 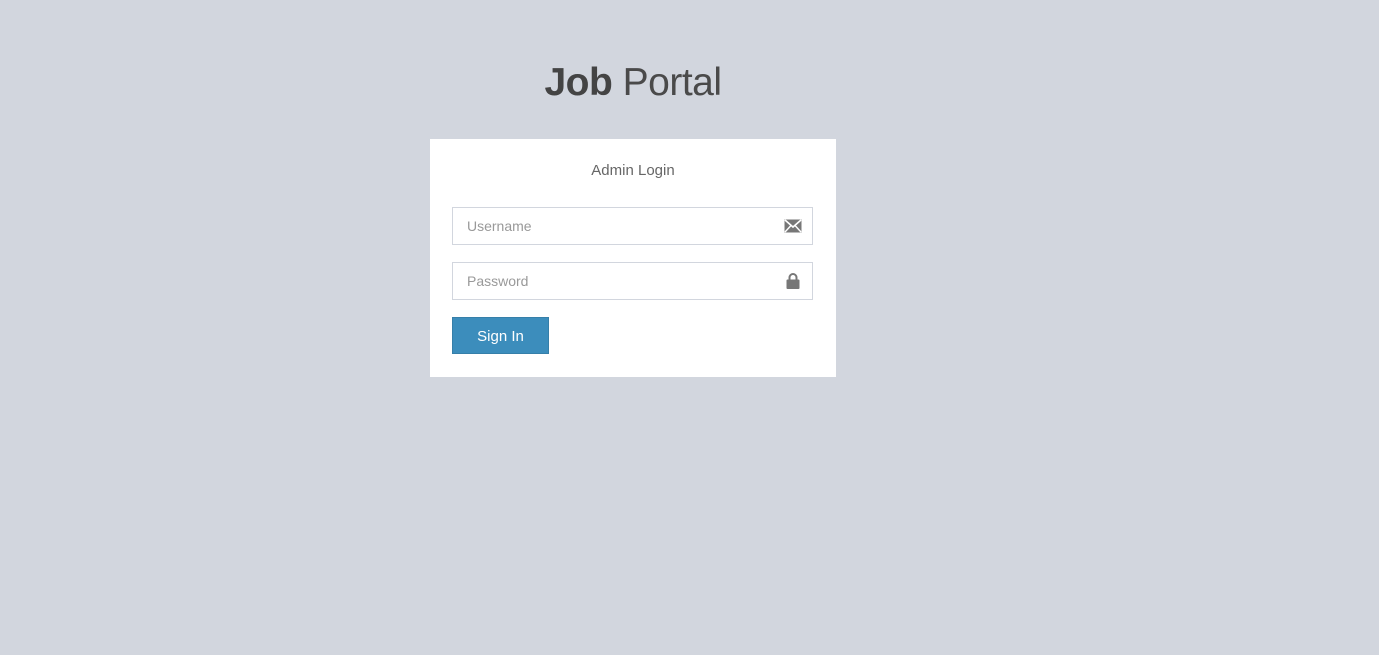 I want to click on logo-bold-text: Job, so click(x=578, y=82).